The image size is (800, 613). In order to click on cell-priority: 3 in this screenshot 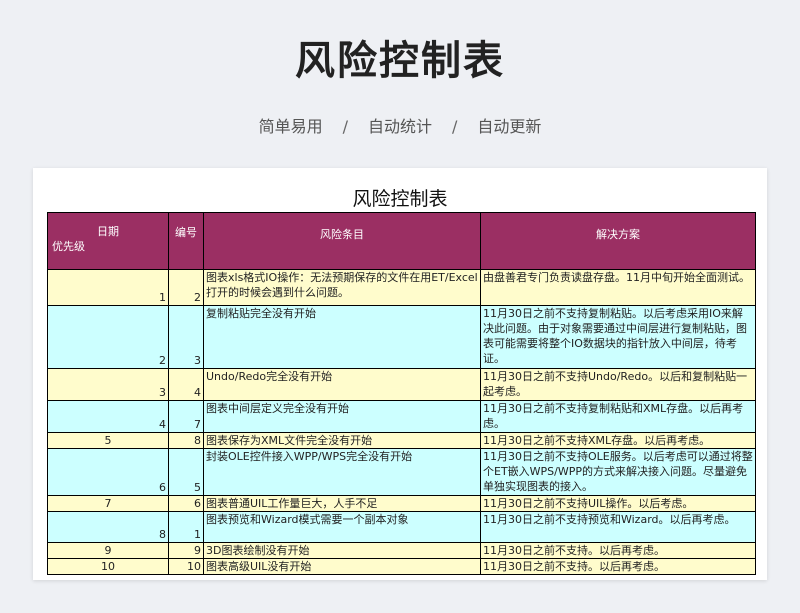, I will do `click(108, 384)`.